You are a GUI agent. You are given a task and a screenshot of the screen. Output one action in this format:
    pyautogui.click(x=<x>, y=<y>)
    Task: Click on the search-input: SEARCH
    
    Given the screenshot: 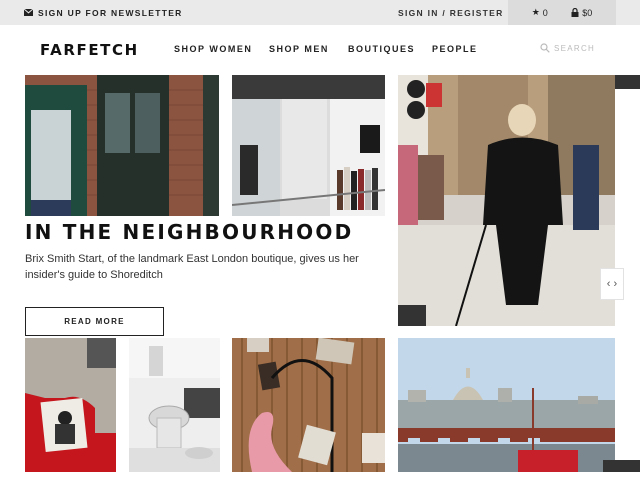 What is the action you would take?
    pyautogui.click(x=567, y=48)
    